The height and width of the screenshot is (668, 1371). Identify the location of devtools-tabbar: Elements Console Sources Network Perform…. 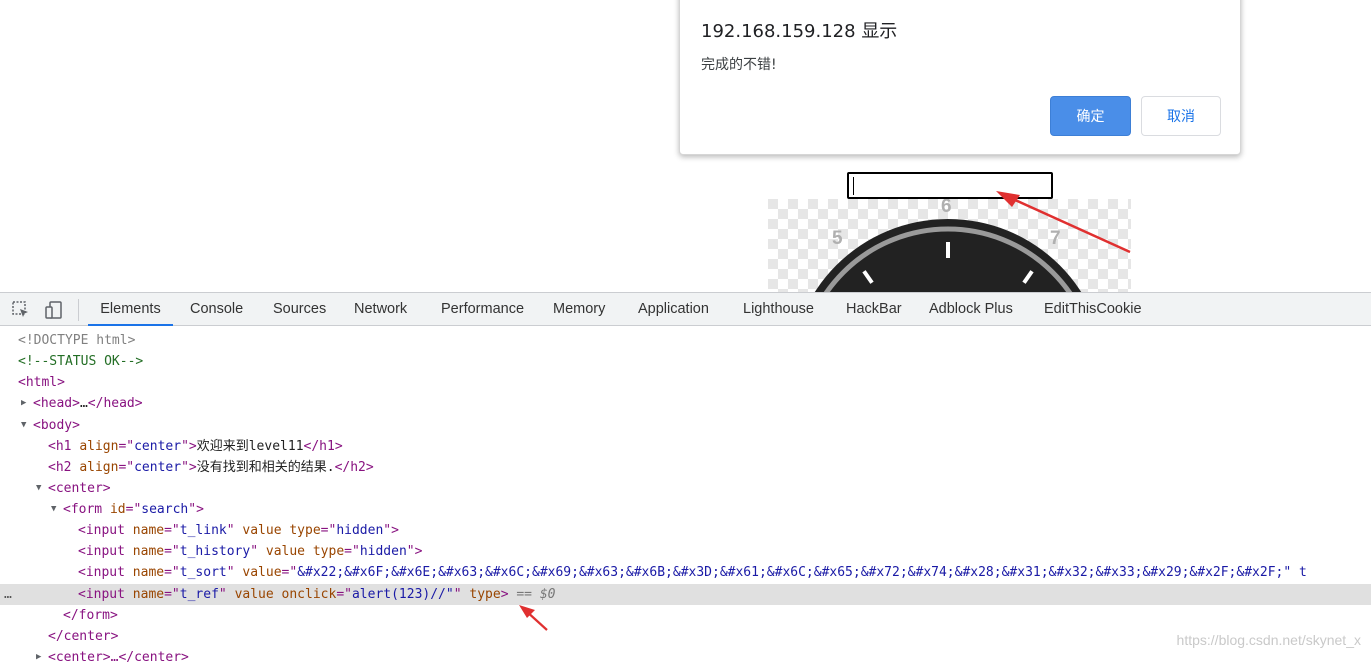
(685, 309).